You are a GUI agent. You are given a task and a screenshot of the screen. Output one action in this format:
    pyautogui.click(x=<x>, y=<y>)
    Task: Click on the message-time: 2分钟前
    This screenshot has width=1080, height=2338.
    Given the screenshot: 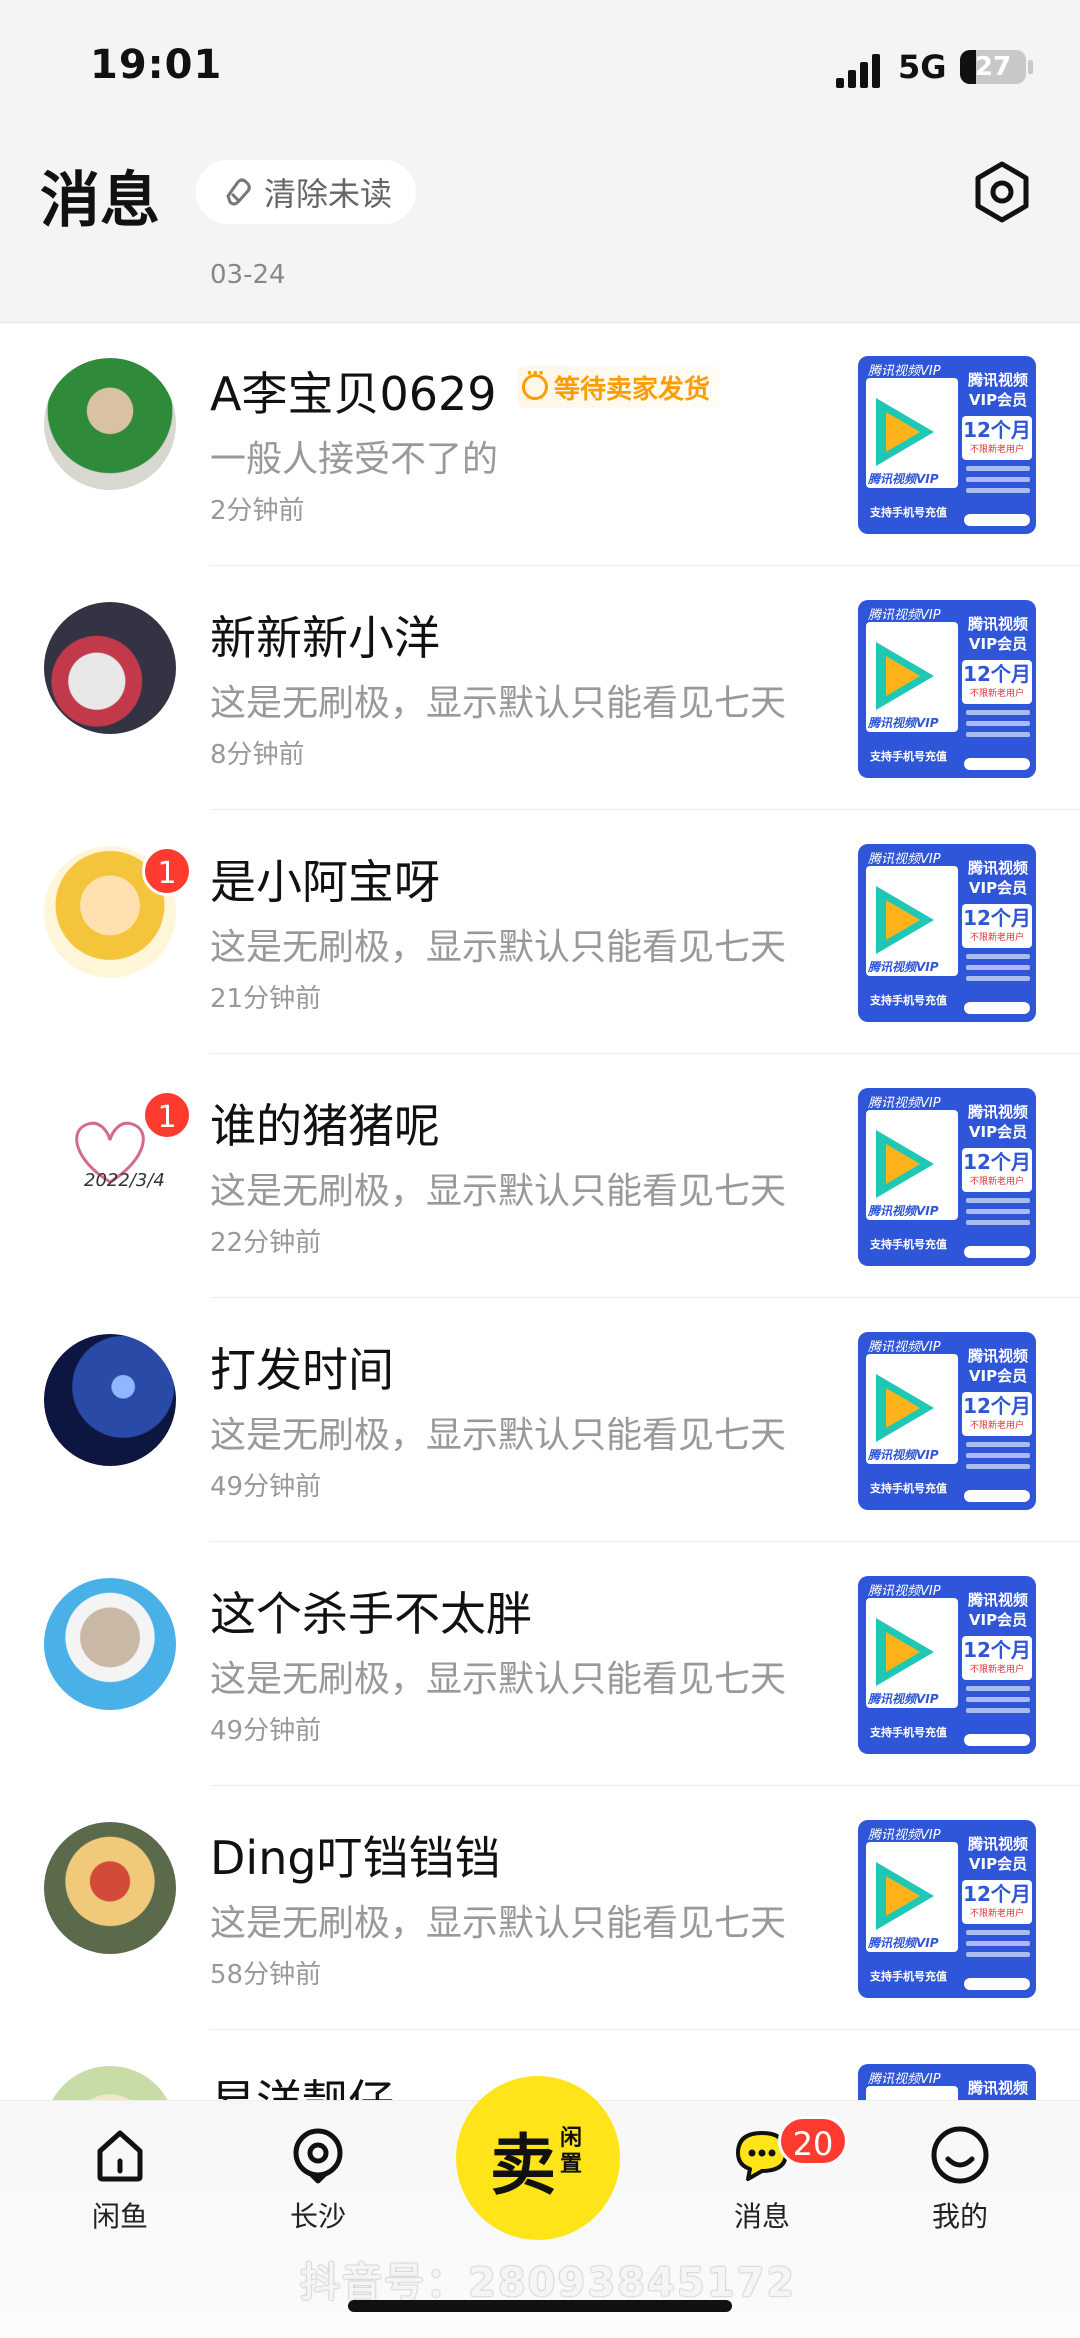 What is the action you would take?
    pyautogui.click(x=257, y=511)
    